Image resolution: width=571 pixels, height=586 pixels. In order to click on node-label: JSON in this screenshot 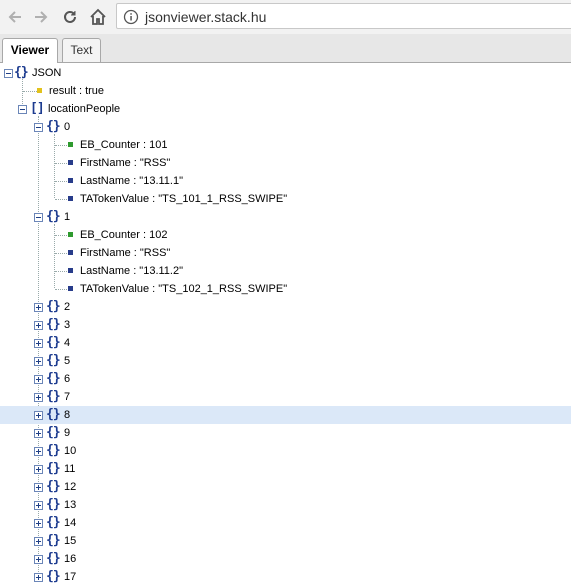, I will do `click(47, 73)`.